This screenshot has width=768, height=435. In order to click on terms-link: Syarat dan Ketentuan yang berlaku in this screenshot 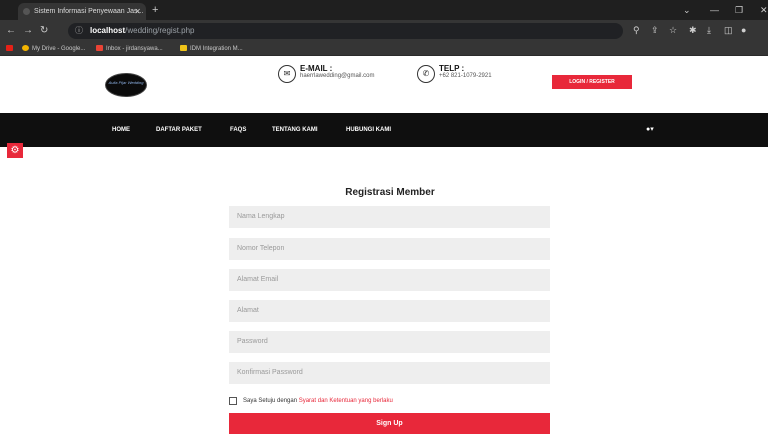, I will do `click(346, 401)`.